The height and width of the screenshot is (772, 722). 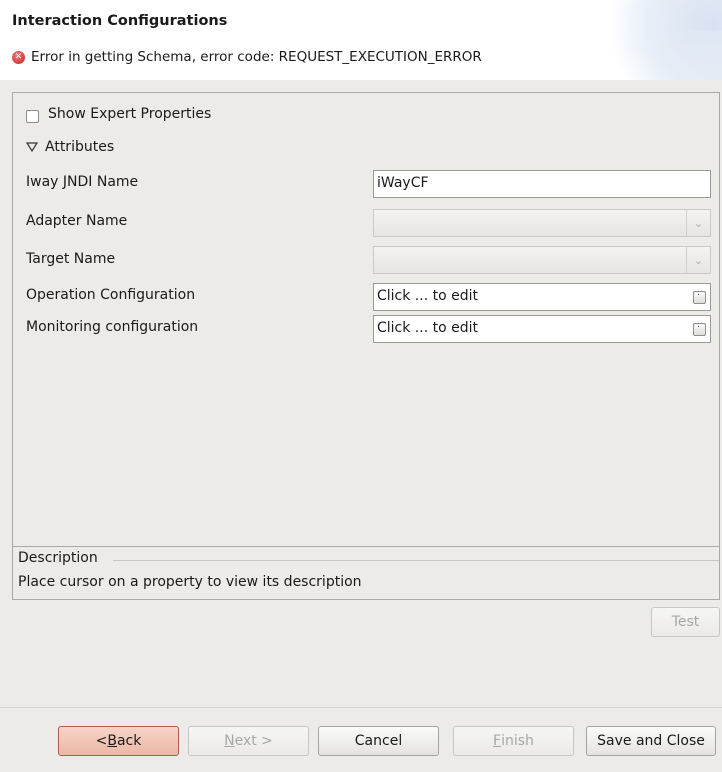 I want to click on description-divider, so click(x=416, y=560).